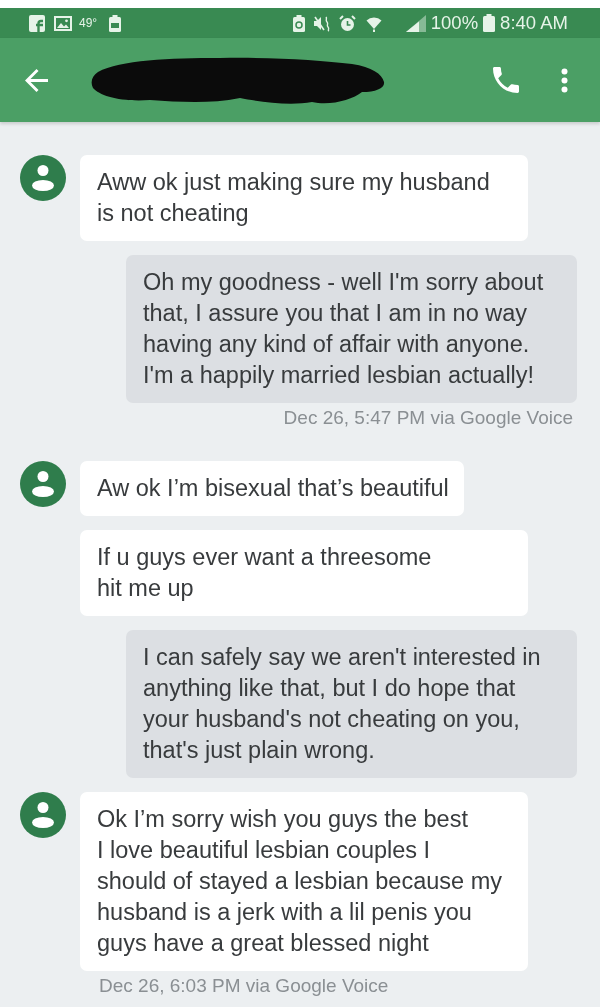 This screenshot has width=600, height=1007. I want to click on message-bubble: Oh my goodness - well I'm sorry about that, I assure you that I am in no way having any kind of affair with anyone. I'm a happily married lesbian actually!, so click(351, 329).